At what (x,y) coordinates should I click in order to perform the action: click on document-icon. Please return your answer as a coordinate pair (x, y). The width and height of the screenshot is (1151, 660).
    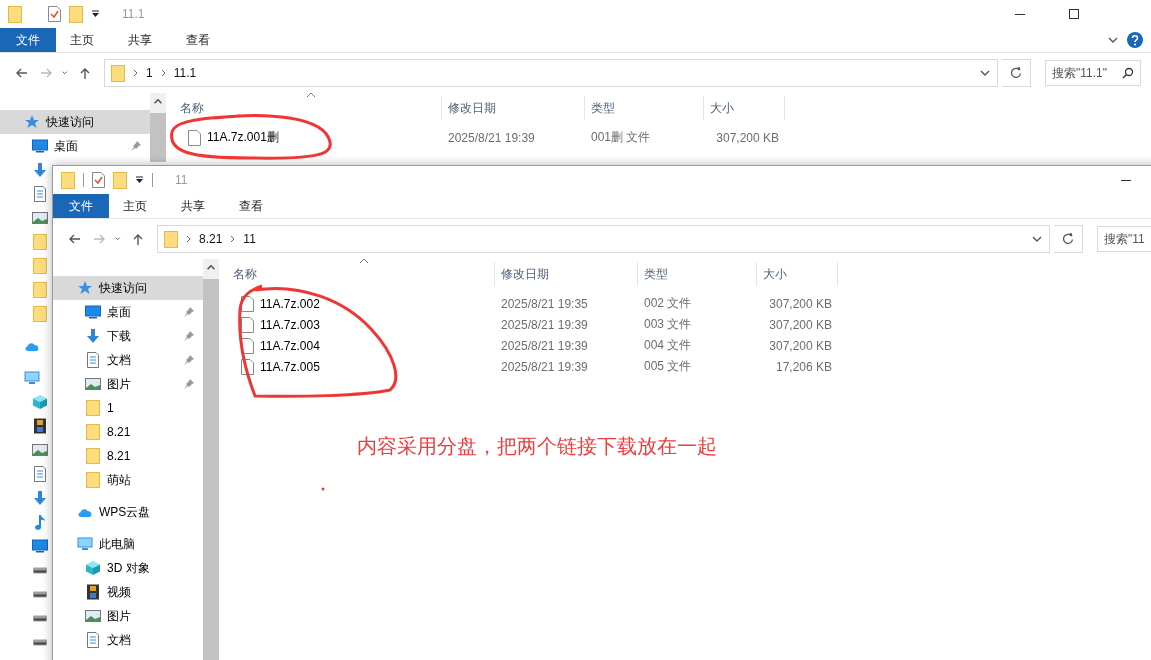
    Looking at the image, I should click on (40, 194).